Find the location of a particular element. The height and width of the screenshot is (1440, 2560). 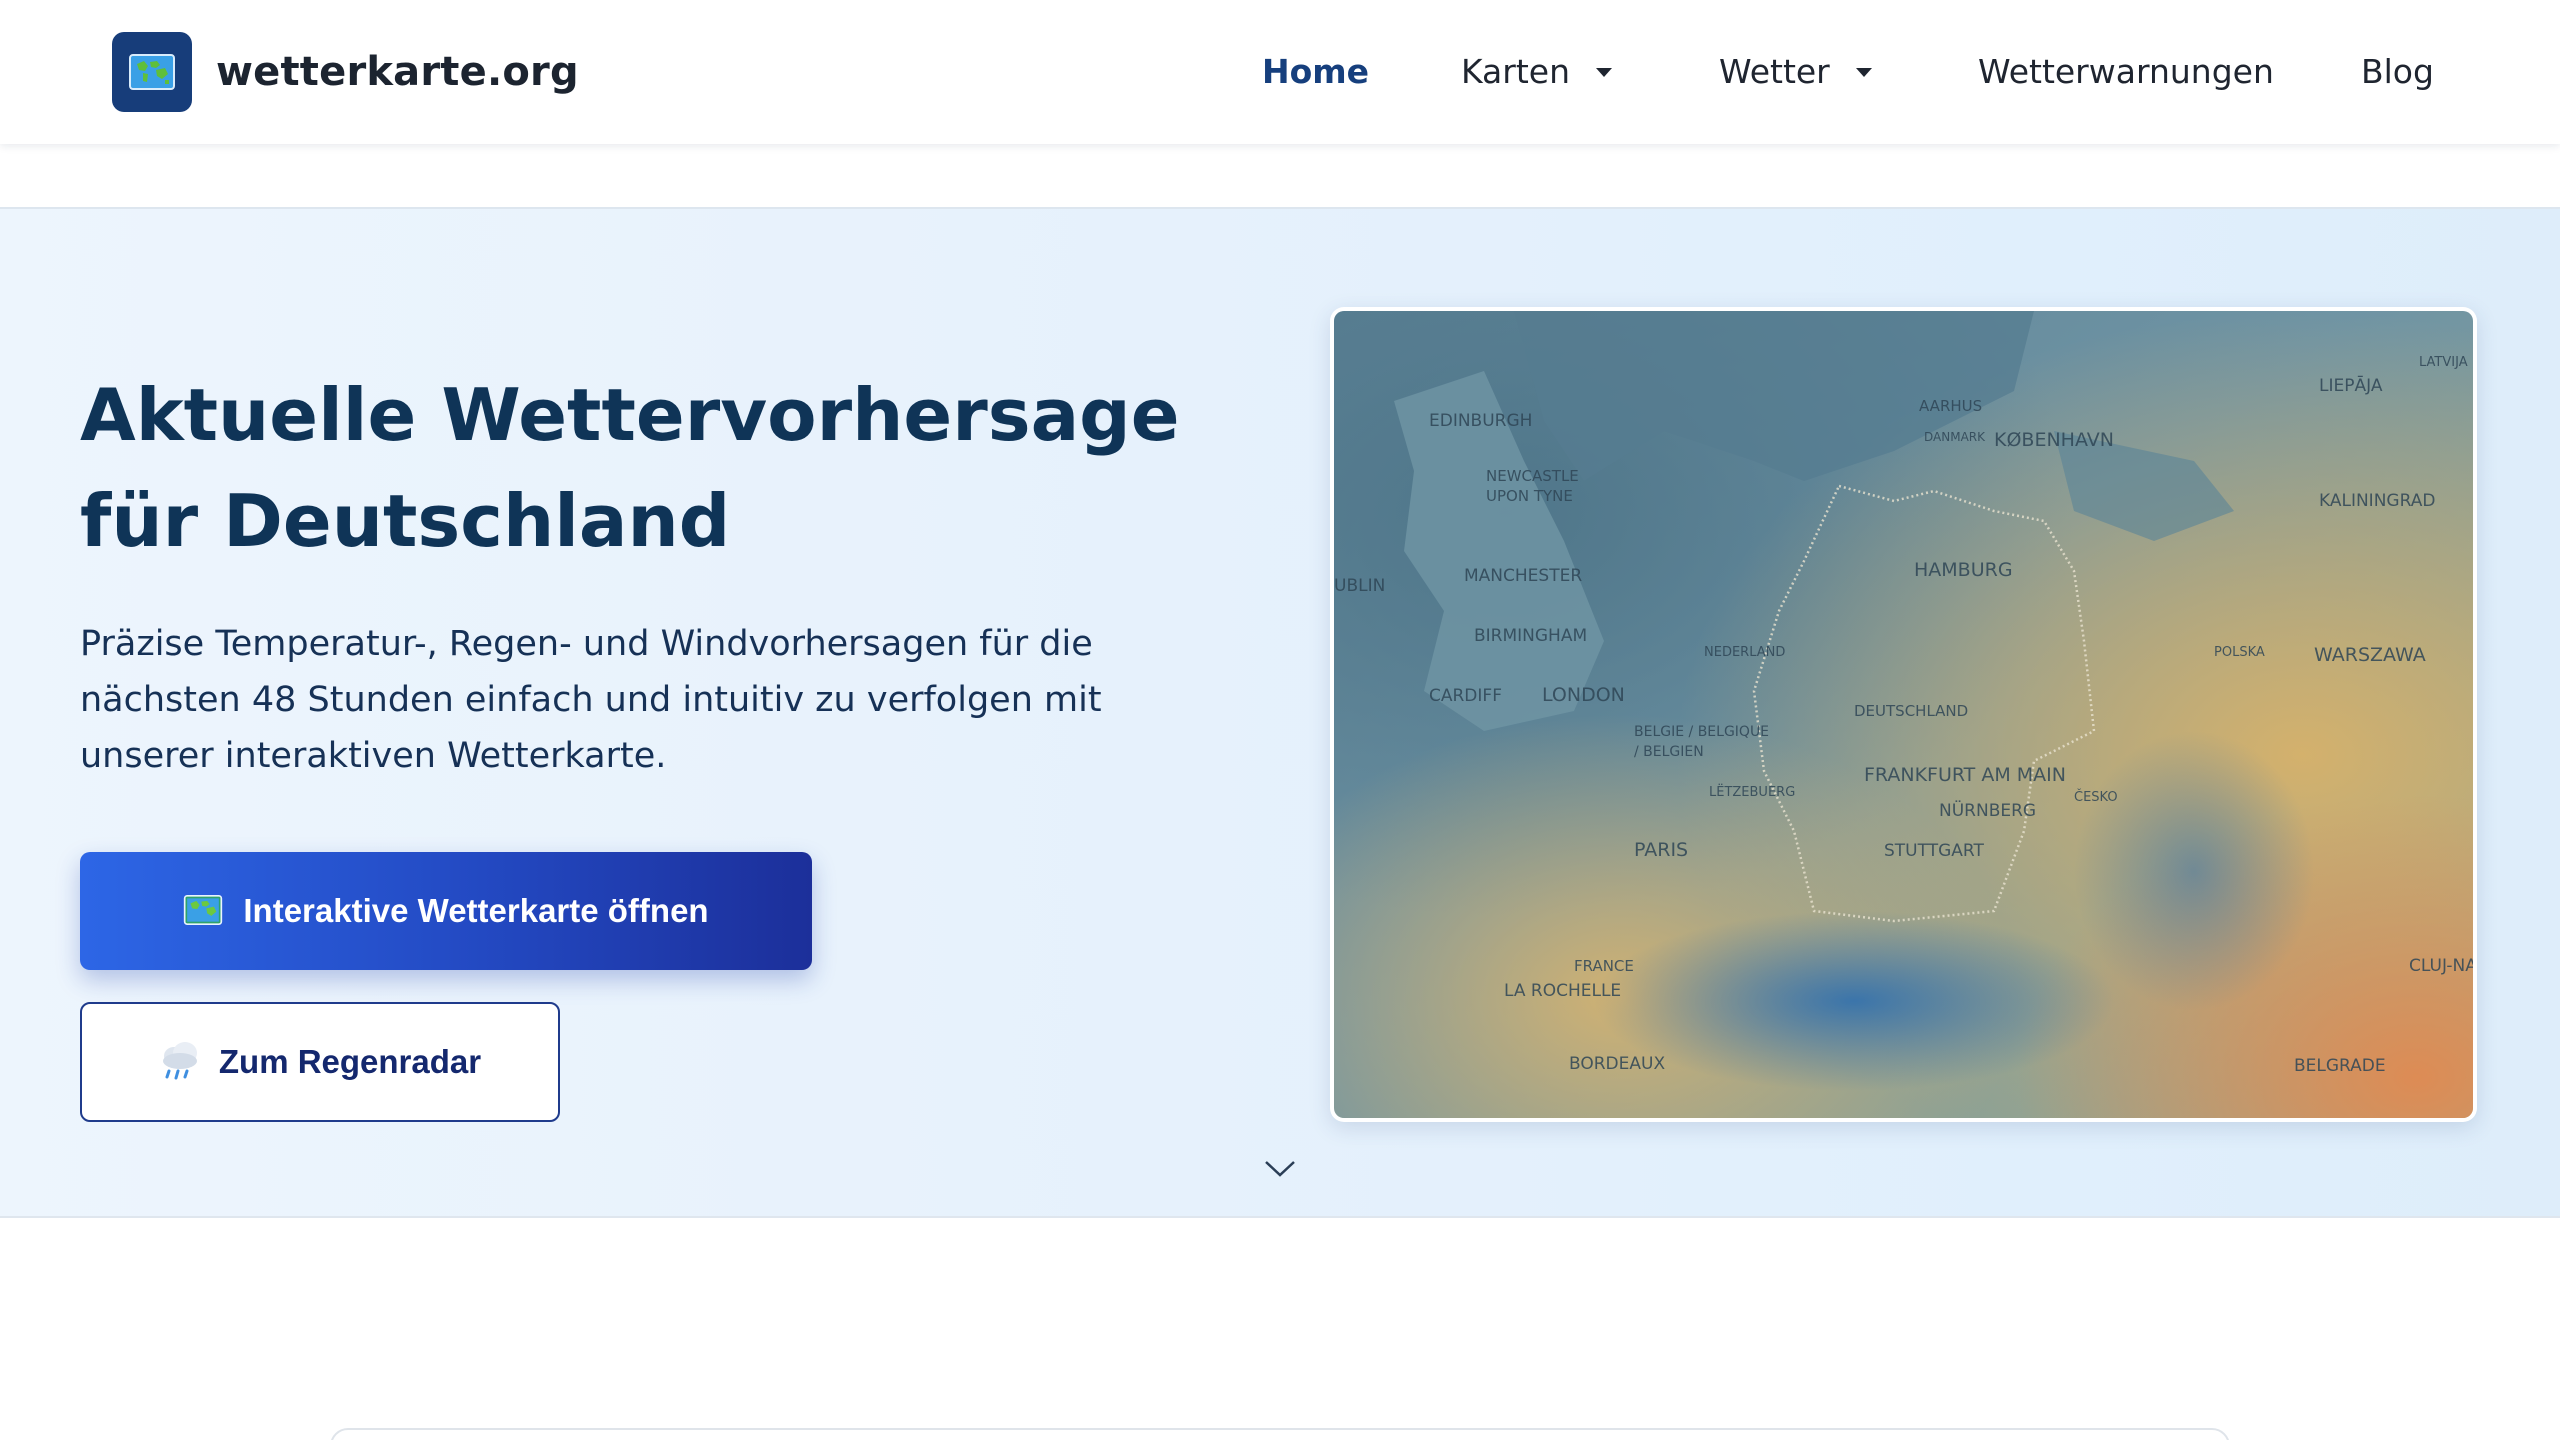

svg-text: LONDON is located at coordinates (1583, 695).